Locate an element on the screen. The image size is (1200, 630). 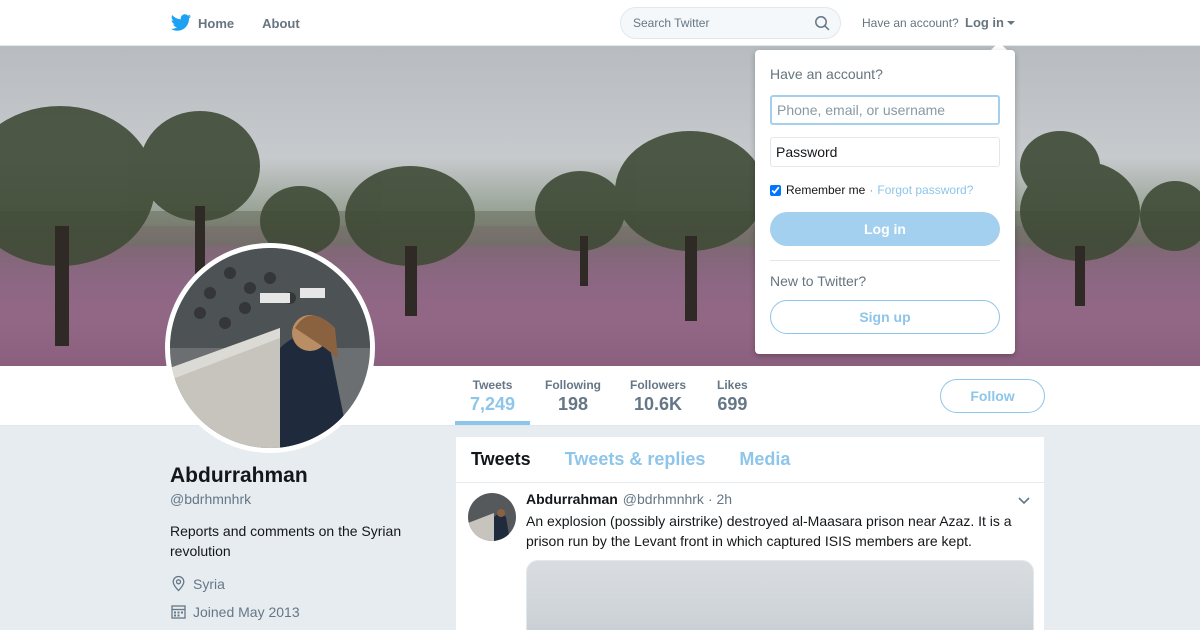
stat-following-value: 198 is located at coordinates (573, 404).